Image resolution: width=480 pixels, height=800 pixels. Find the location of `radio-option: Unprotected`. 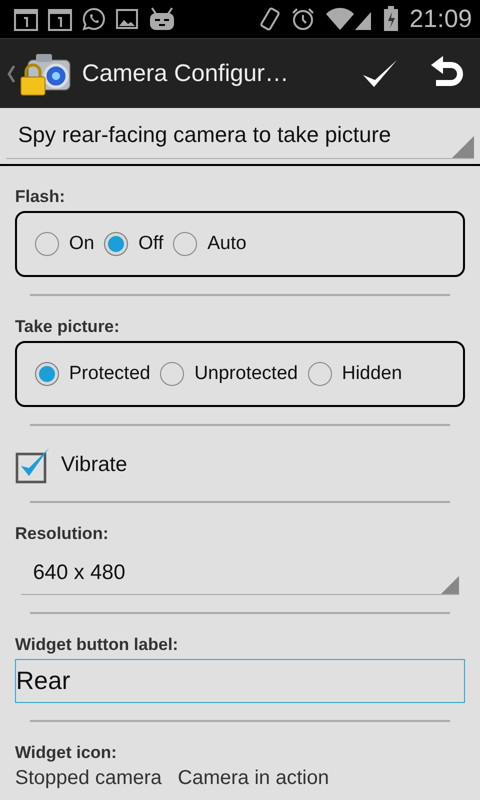

radio-option: Unprotected is located at coordinates (229, 374).